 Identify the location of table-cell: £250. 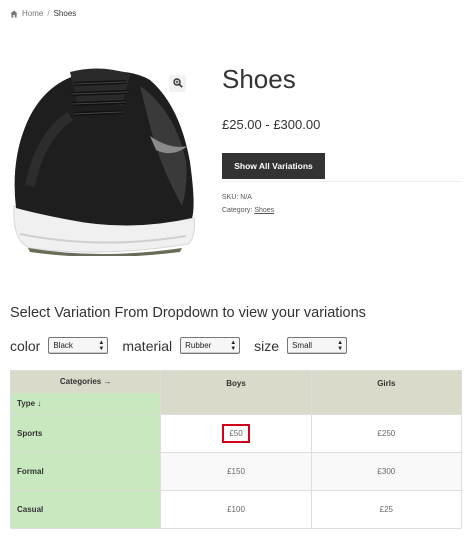
(386, 433).